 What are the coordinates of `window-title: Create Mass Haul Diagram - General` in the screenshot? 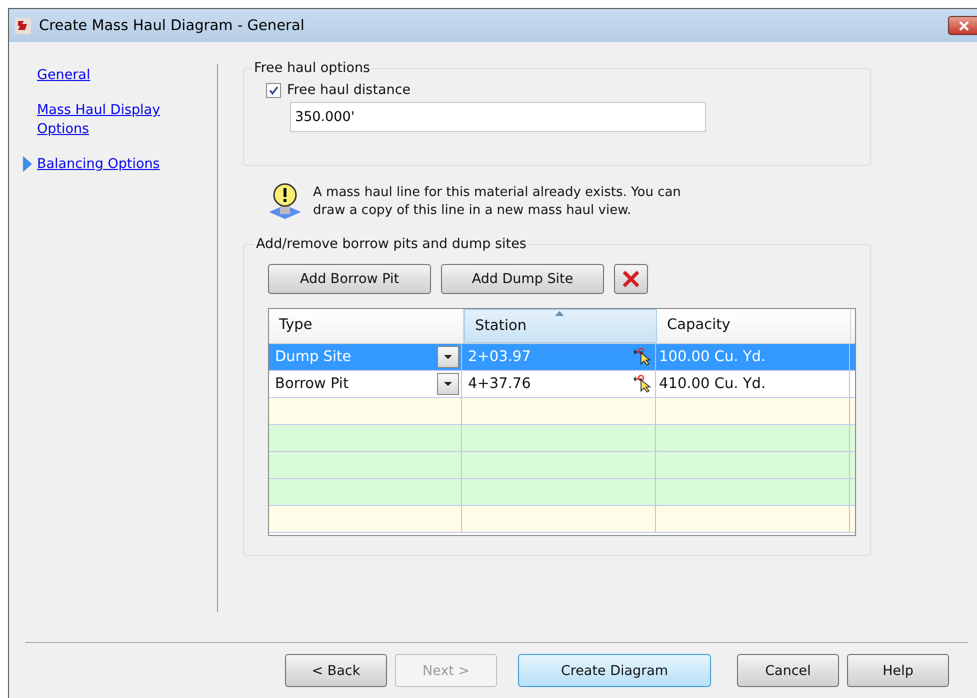 It's located at (171, 26).